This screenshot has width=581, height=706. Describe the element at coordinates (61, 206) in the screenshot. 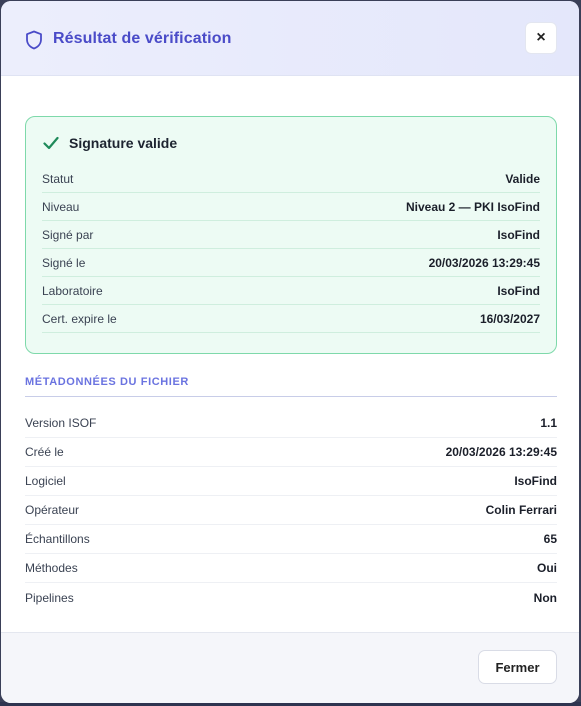

I see `row-label: Niveau` at that location.